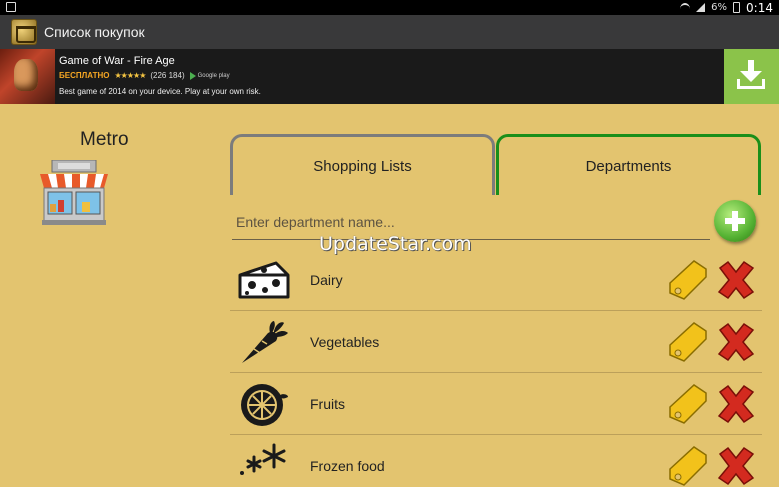 The height and width of the screenshot is (487, 779). What do you see at coordinates (264, 280) in the screenshot?
I see `cheese-icon` at bounding box center [264, 280].